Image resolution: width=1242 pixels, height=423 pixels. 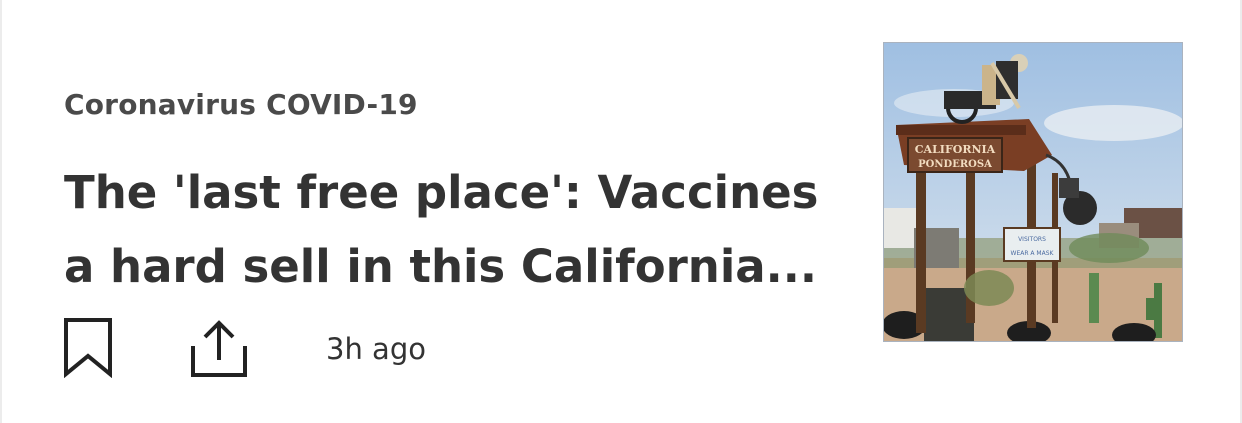 What do you see at coordinates (376, 349) in the screenshot?
I see `timestamp: 3h ago` at bounding box center [376, 349].